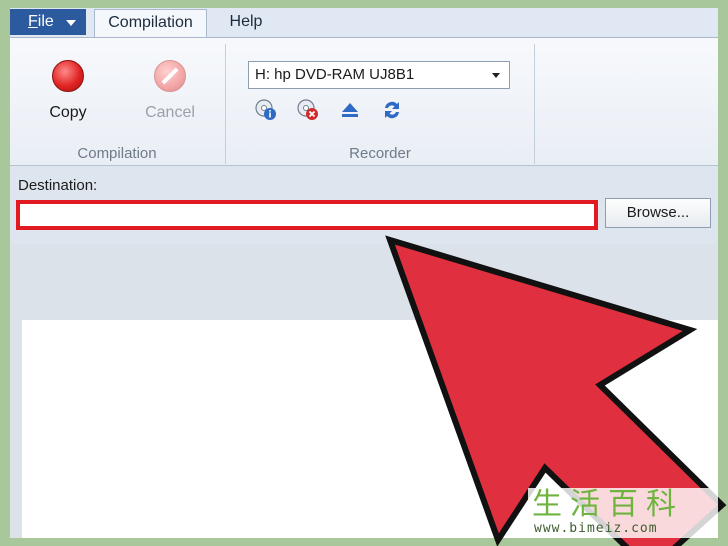 Image resolution: width=728 pixels, height=546 pixels. I want to click on disc-erase-icon, so click(308, 110).